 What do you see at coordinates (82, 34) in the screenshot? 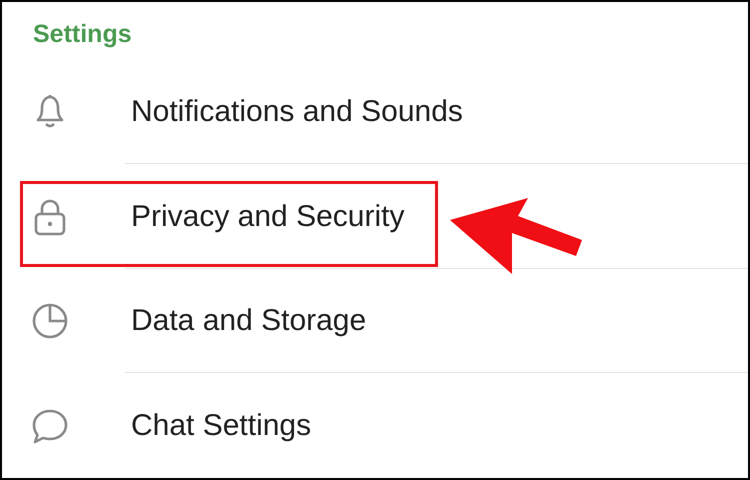
I see `section-title: Settings` at bounding box center [82, 34].